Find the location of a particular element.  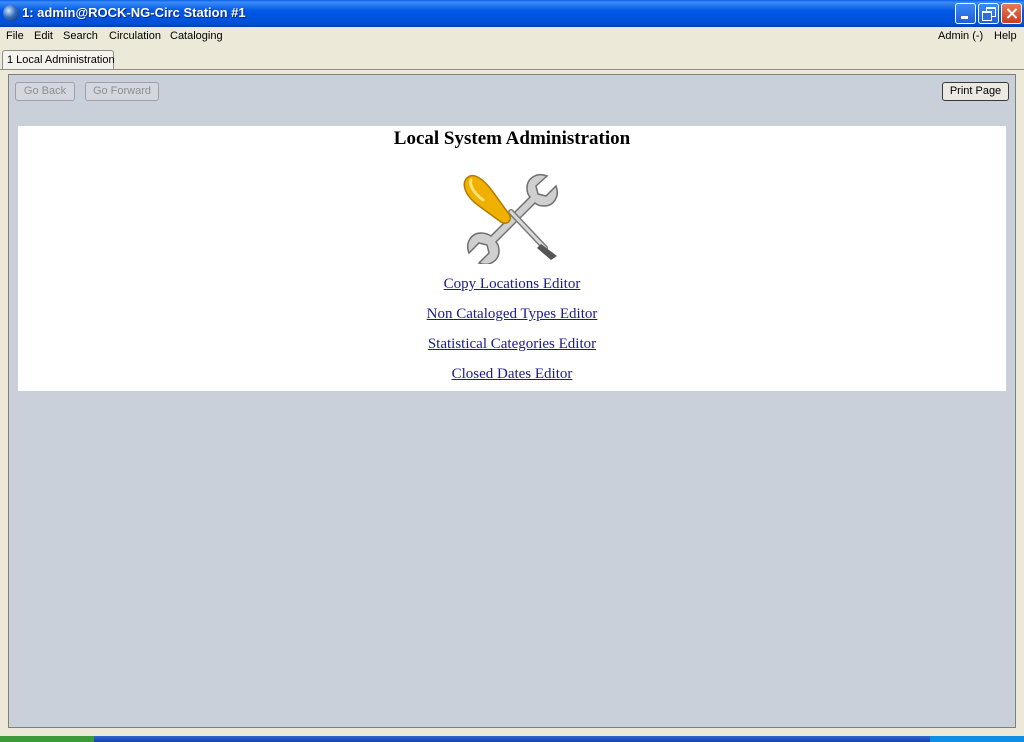

page-title: Local System Administration is located at coordinates (512, 138).